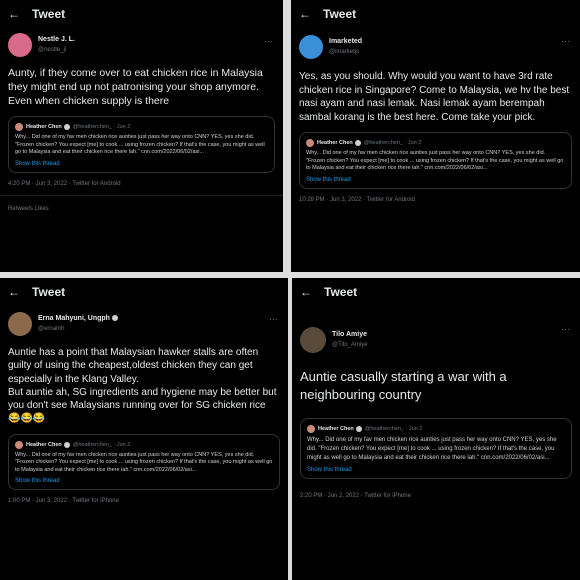  What do you see at coordinates (51, 329) in the screenshot?
I see `user-handle: @ernamh` at bounding box center [51, 329].